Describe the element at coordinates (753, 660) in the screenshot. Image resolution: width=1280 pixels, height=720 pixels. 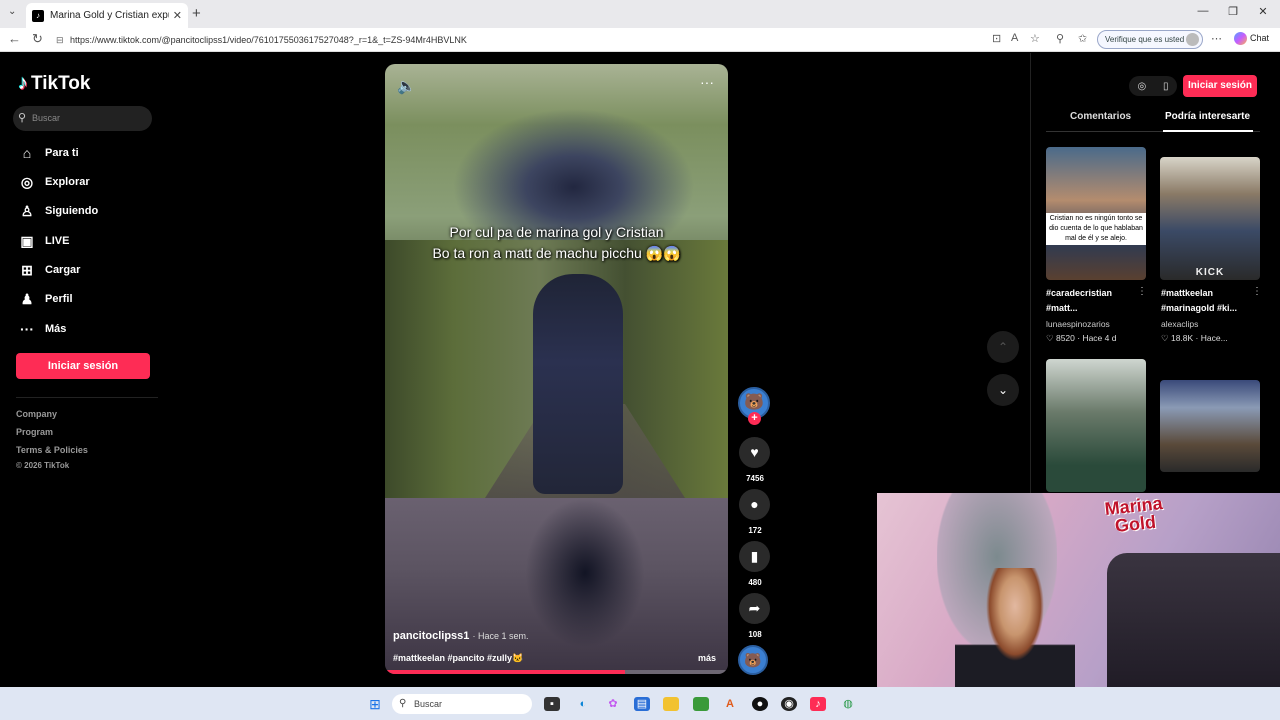
I see `sound-disc-avatar: 🐻` at that location.